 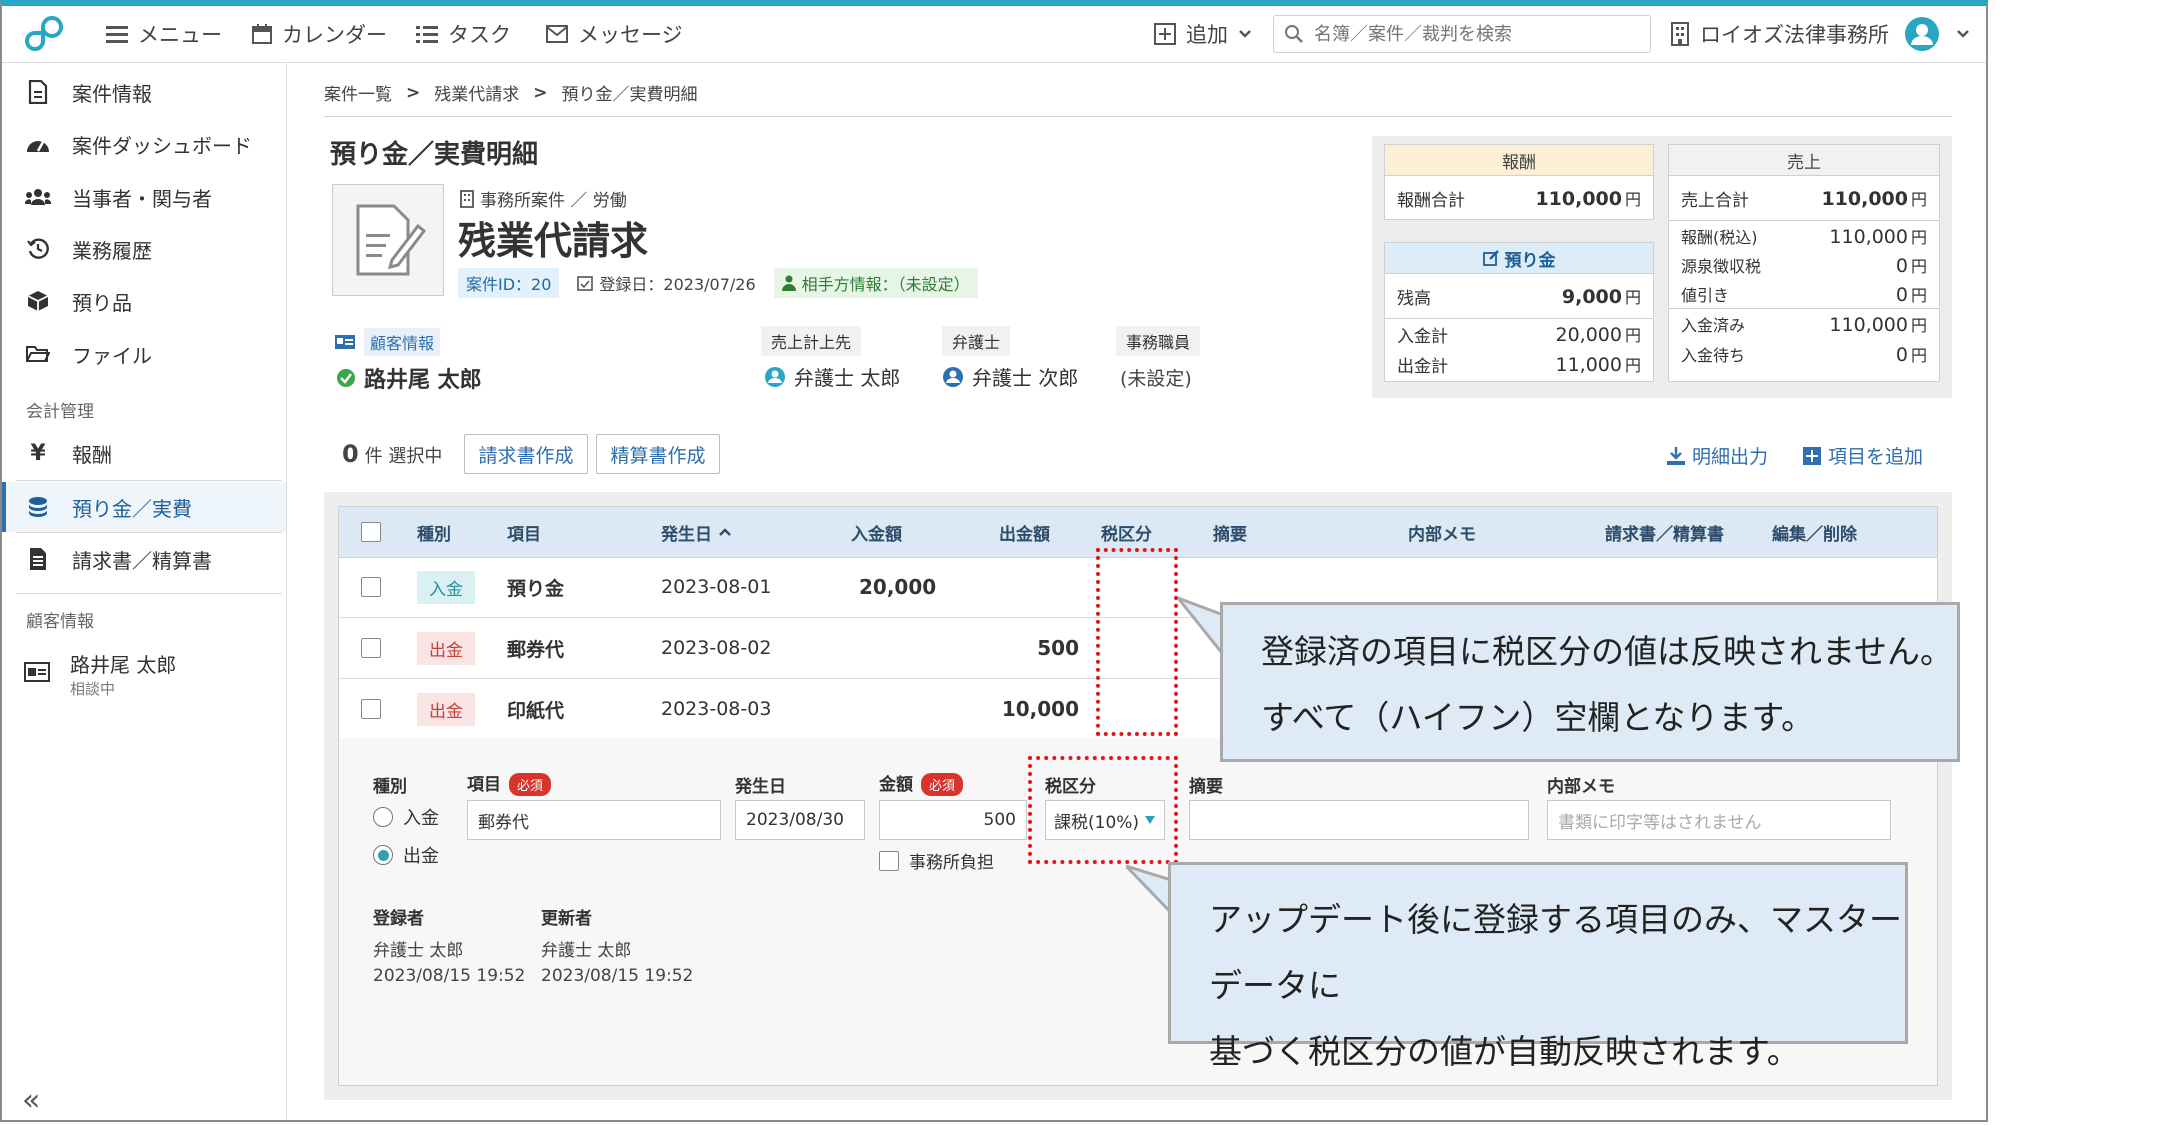 What do you see at coordinates (936, 860) in the screenshot?
I see `office-burden-checkbox: 事務所負担` at bounding box center [936, 860].